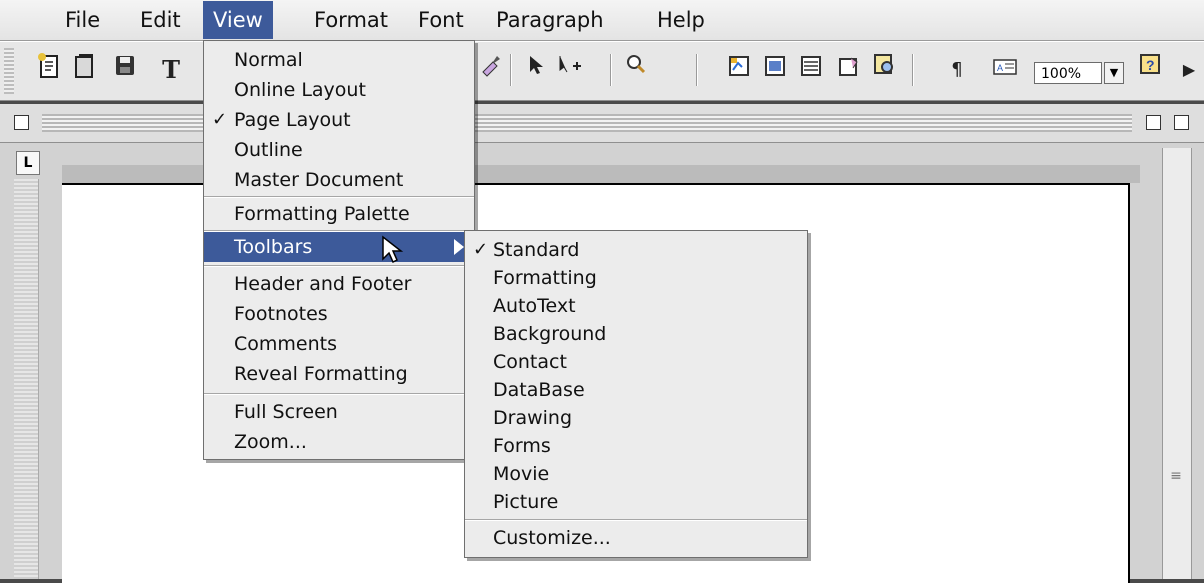 The image size is (1204, 583). I want to click on lines-icon, so click(811, 70).